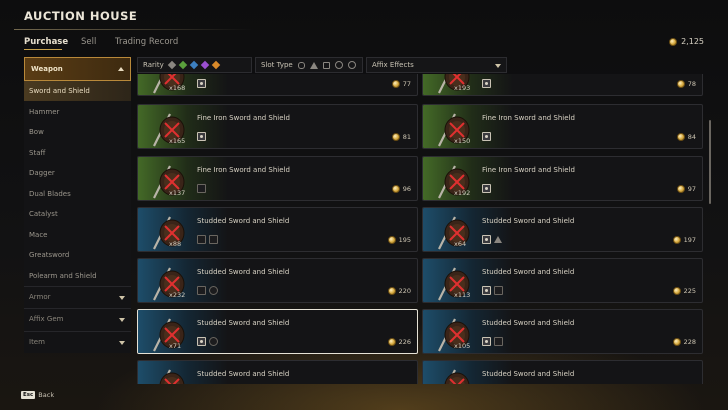  I want to click on rarity-rare-icon, so click(193, 65).